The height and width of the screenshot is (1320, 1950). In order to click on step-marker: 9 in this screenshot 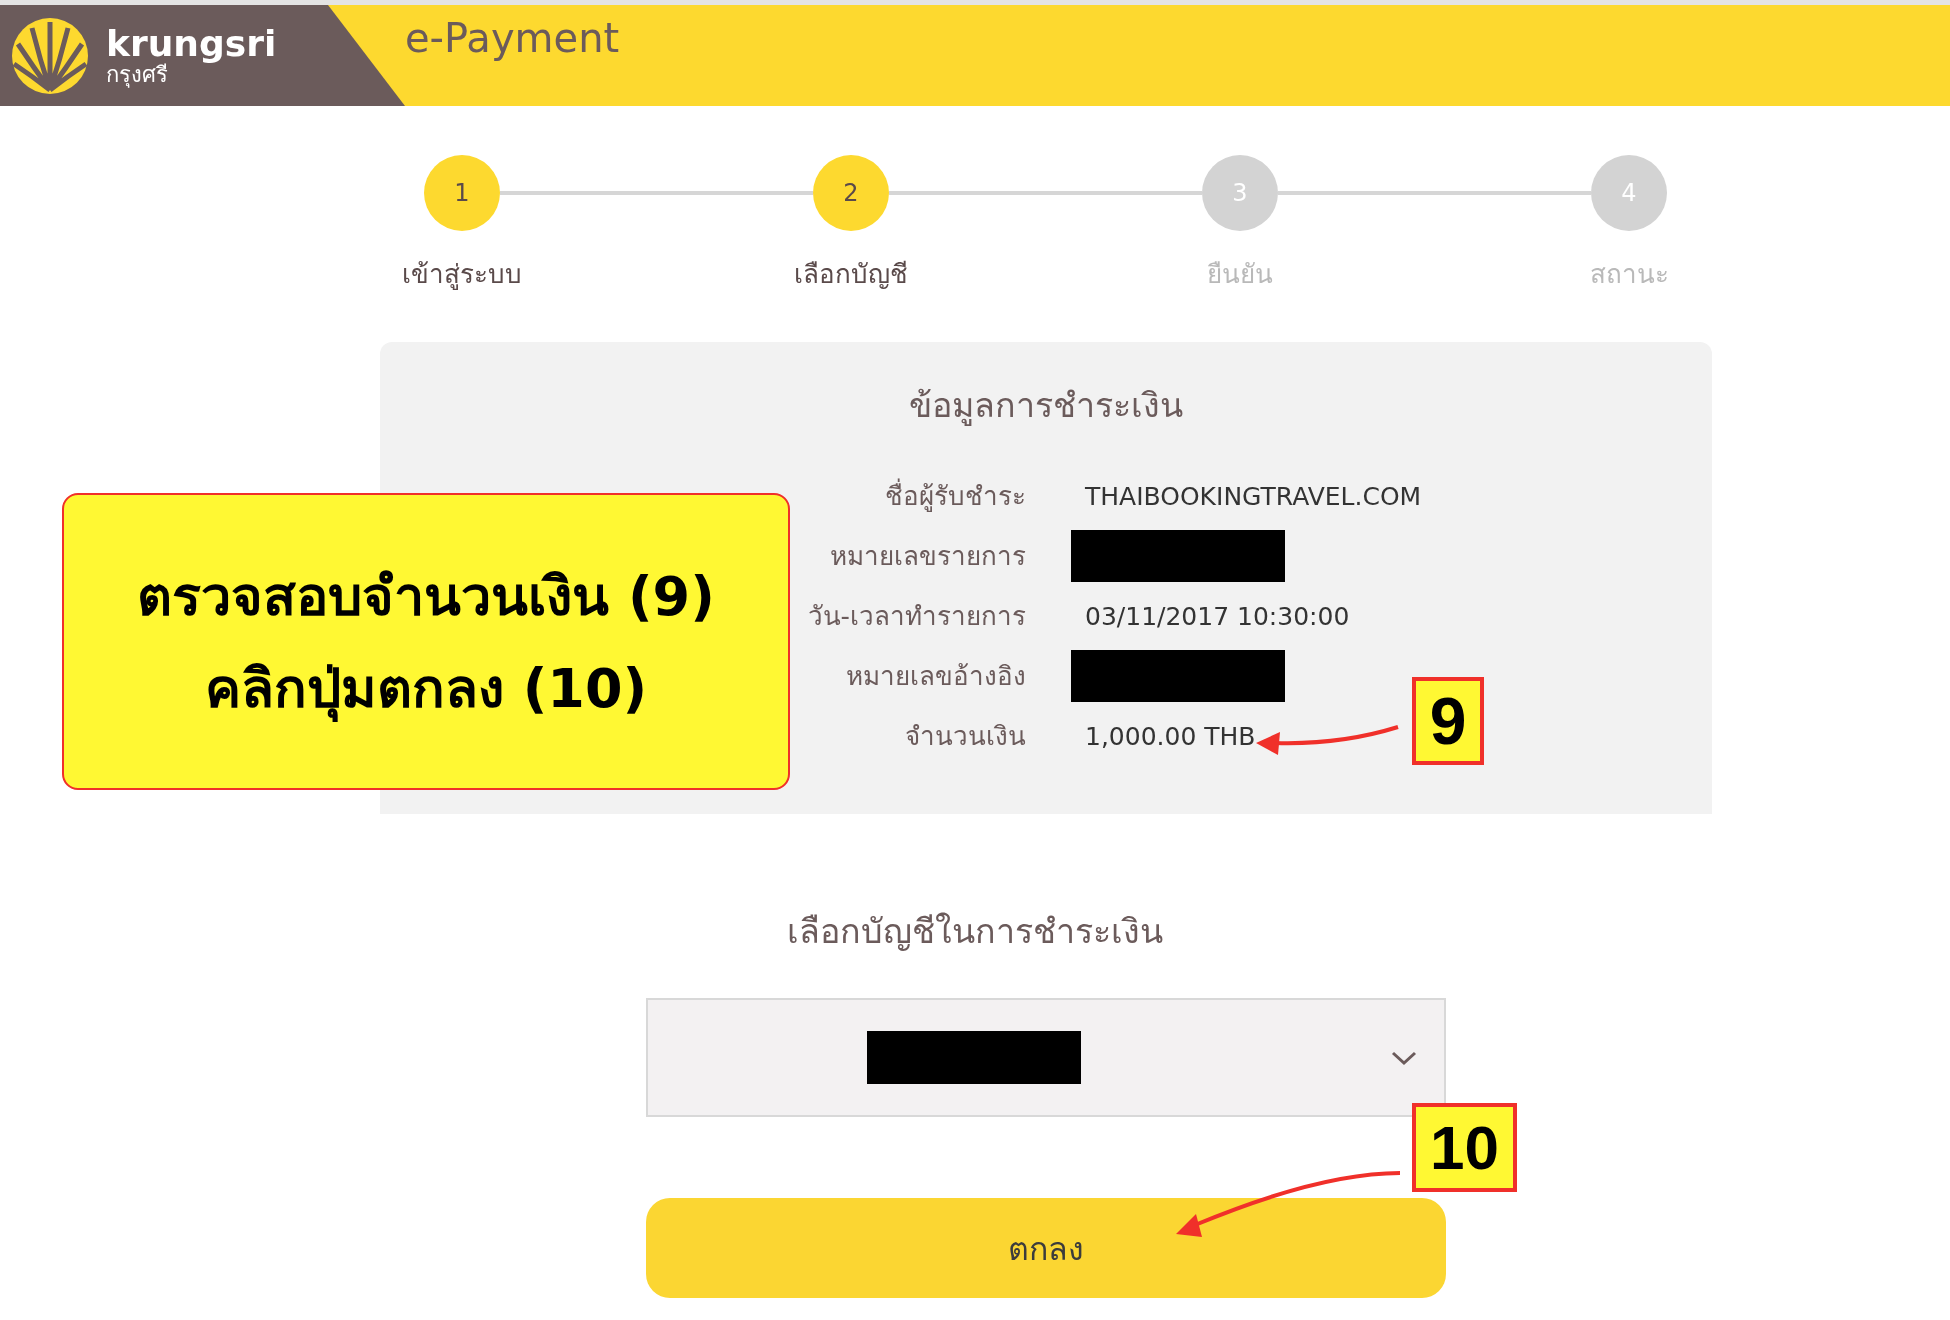, I will do `click(1448, 721)`.